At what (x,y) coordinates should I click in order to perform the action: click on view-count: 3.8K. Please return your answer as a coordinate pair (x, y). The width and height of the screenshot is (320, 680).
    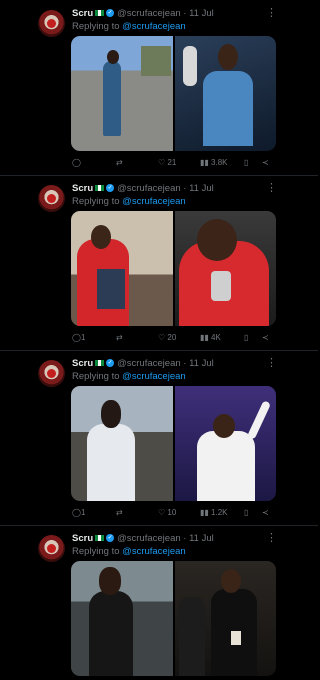
    Looking at the image, I should click on (219, 162).